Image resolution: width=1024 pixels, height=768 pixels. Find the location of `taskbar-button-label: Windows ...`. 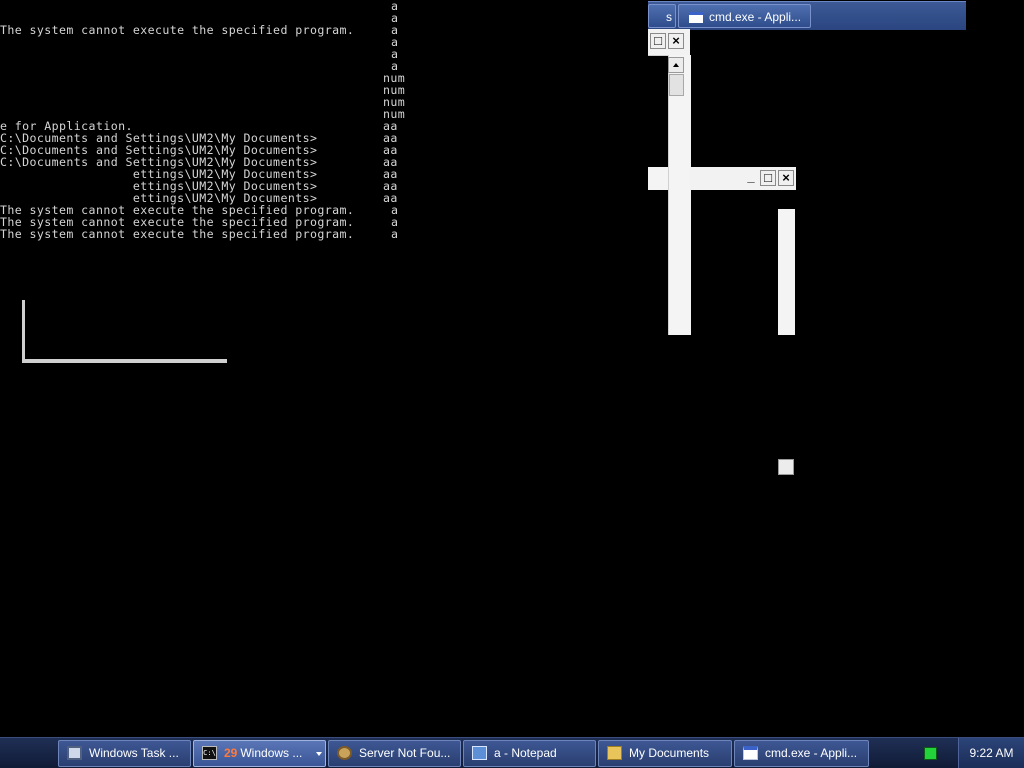

taskbar-button-label: Windows ... is located at coordinates (271, 753).